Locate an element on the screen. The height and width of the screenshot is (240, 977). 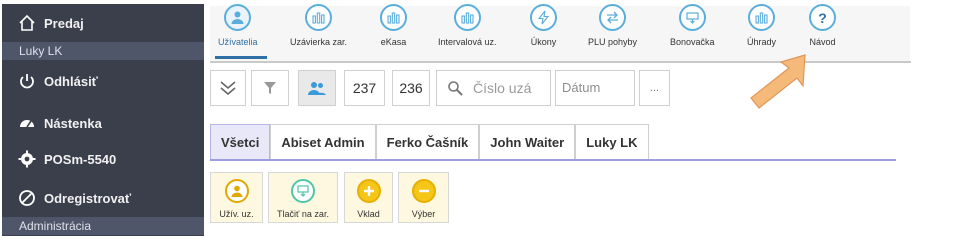
date-field: Dátum is located at coordinates (595, 88).